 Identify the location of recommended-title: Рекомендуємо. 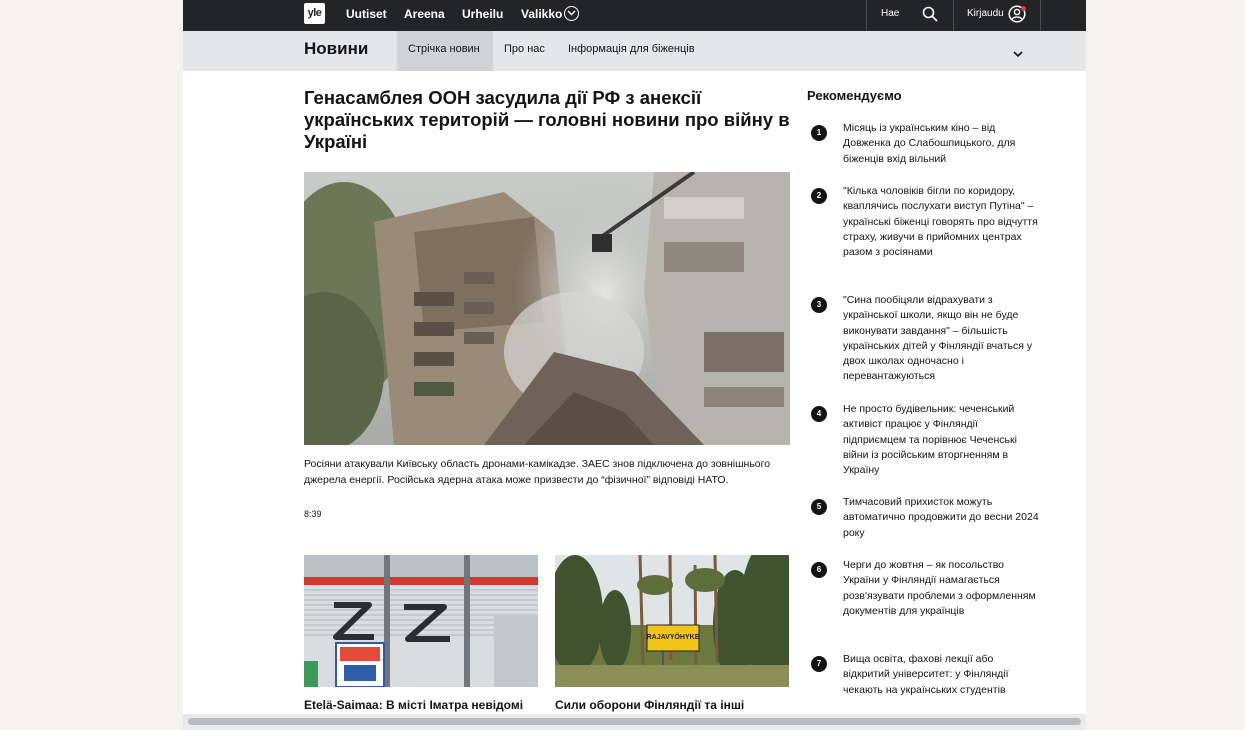
(854, 95).